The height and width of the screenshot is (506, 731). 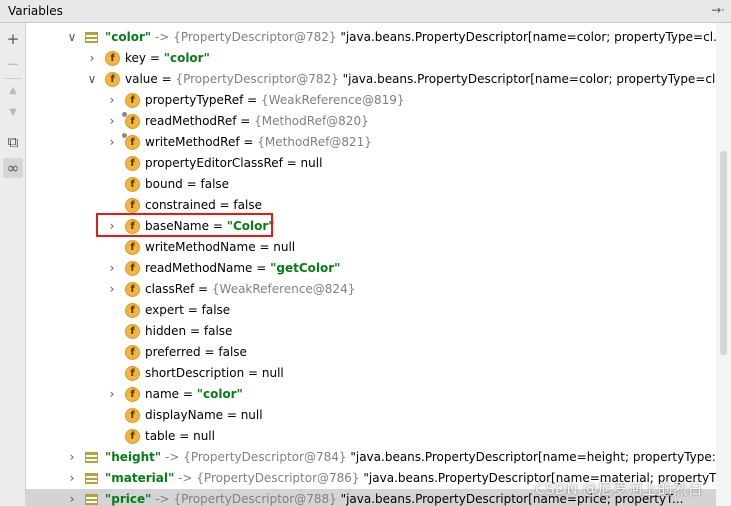 I want to click on object-reference: {PropertyDescriptor@782}, so click(x=257, y=79).